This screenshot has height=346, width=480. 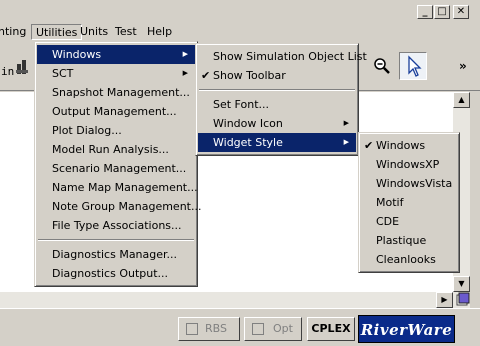 What do you see at coordinates (15, 32) in the screenshot?
I see `menu-modeling-truncated: nting` at bounding box center [15, 32].